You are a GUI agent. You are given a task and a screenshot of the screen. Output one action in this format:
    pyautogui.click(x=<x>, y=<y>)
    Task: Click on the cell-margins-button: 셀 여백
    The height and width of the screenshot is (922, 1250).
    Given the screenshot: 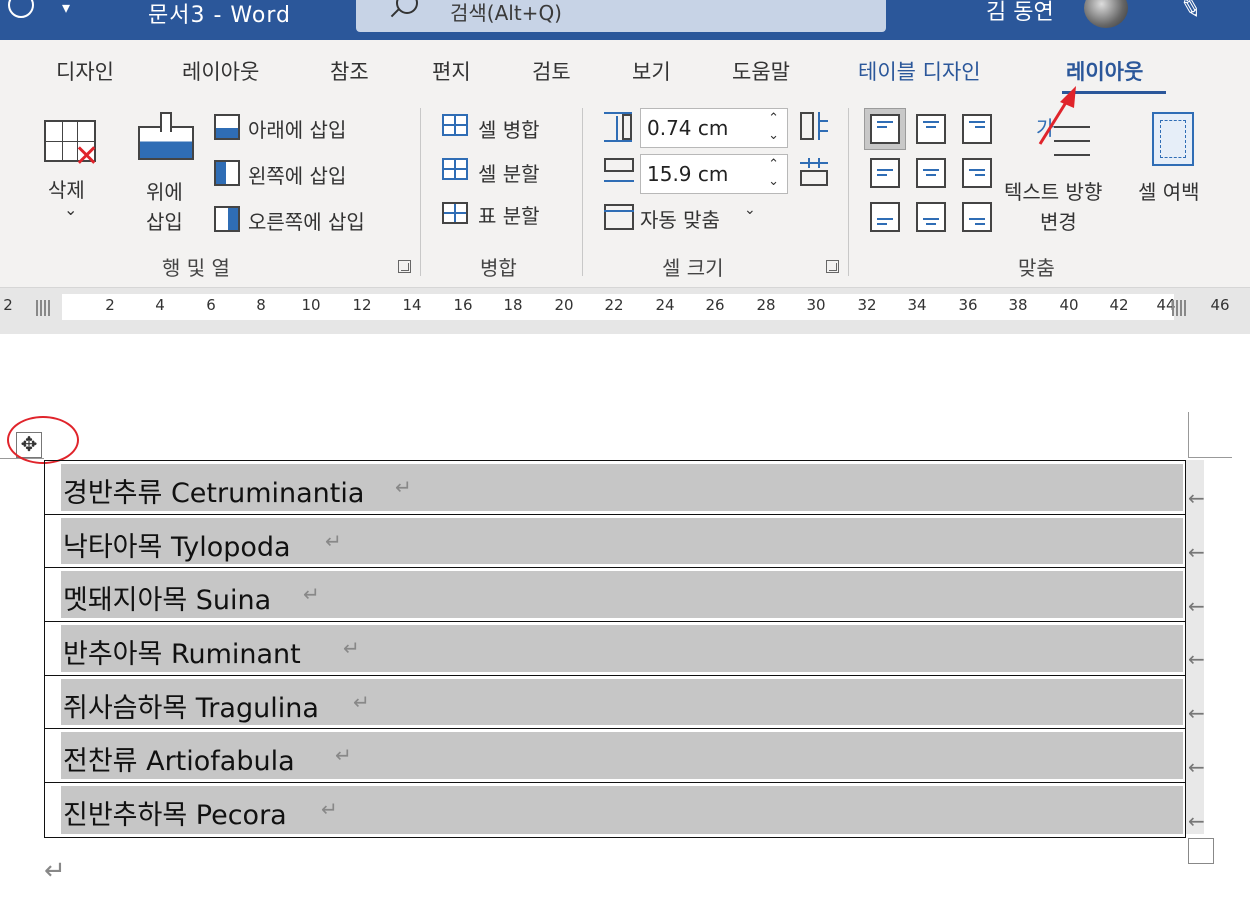 What is the action you would take?
    pyautogui.click(x=1169, y=190)
    